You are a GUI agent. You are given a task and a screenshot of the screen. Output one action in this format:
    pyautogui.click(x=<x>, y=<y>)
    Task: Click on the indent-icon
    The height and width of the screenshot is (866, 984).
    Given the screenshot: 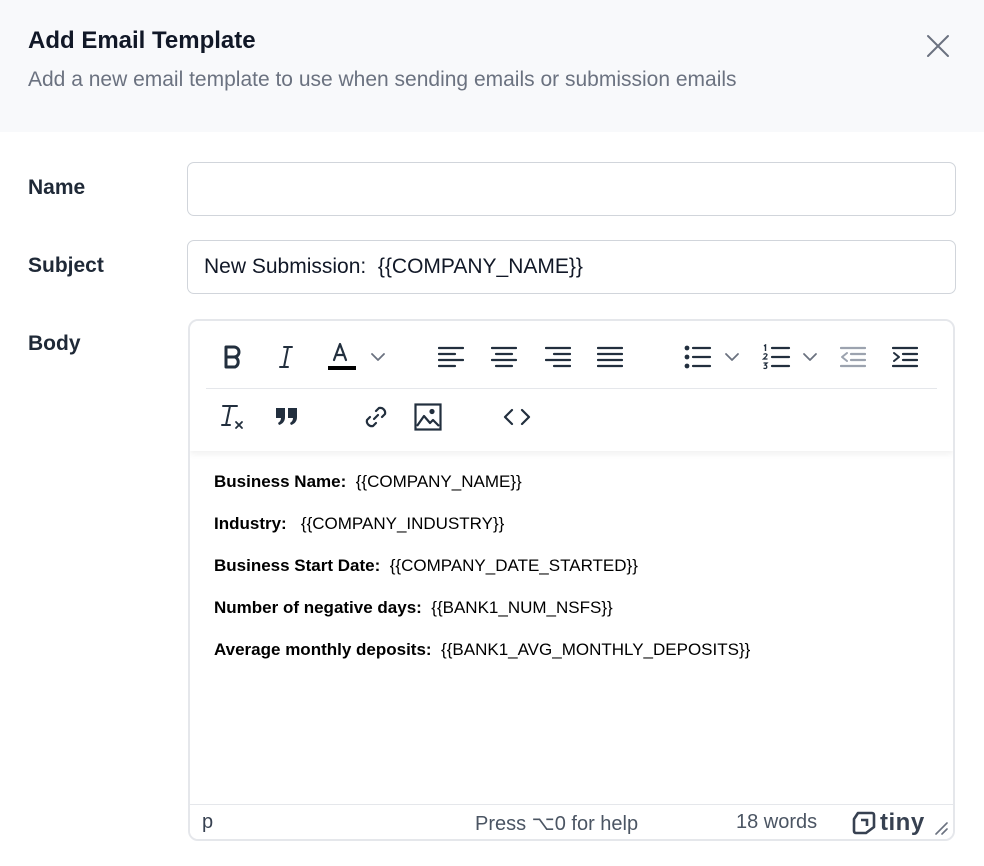 What is the action you would take?
    pyautogui.click(x=905, y=357)
    